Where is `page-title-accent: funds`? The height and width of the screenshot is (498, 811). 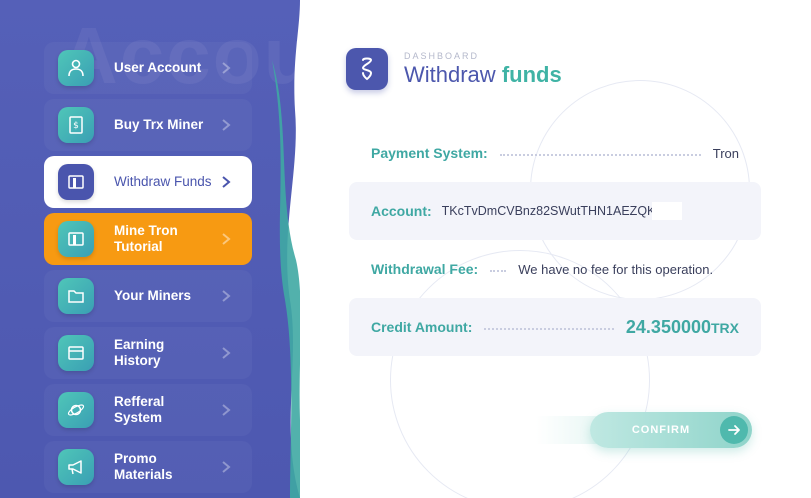
page-title-accent: funds is located at coordinates (531, 74).